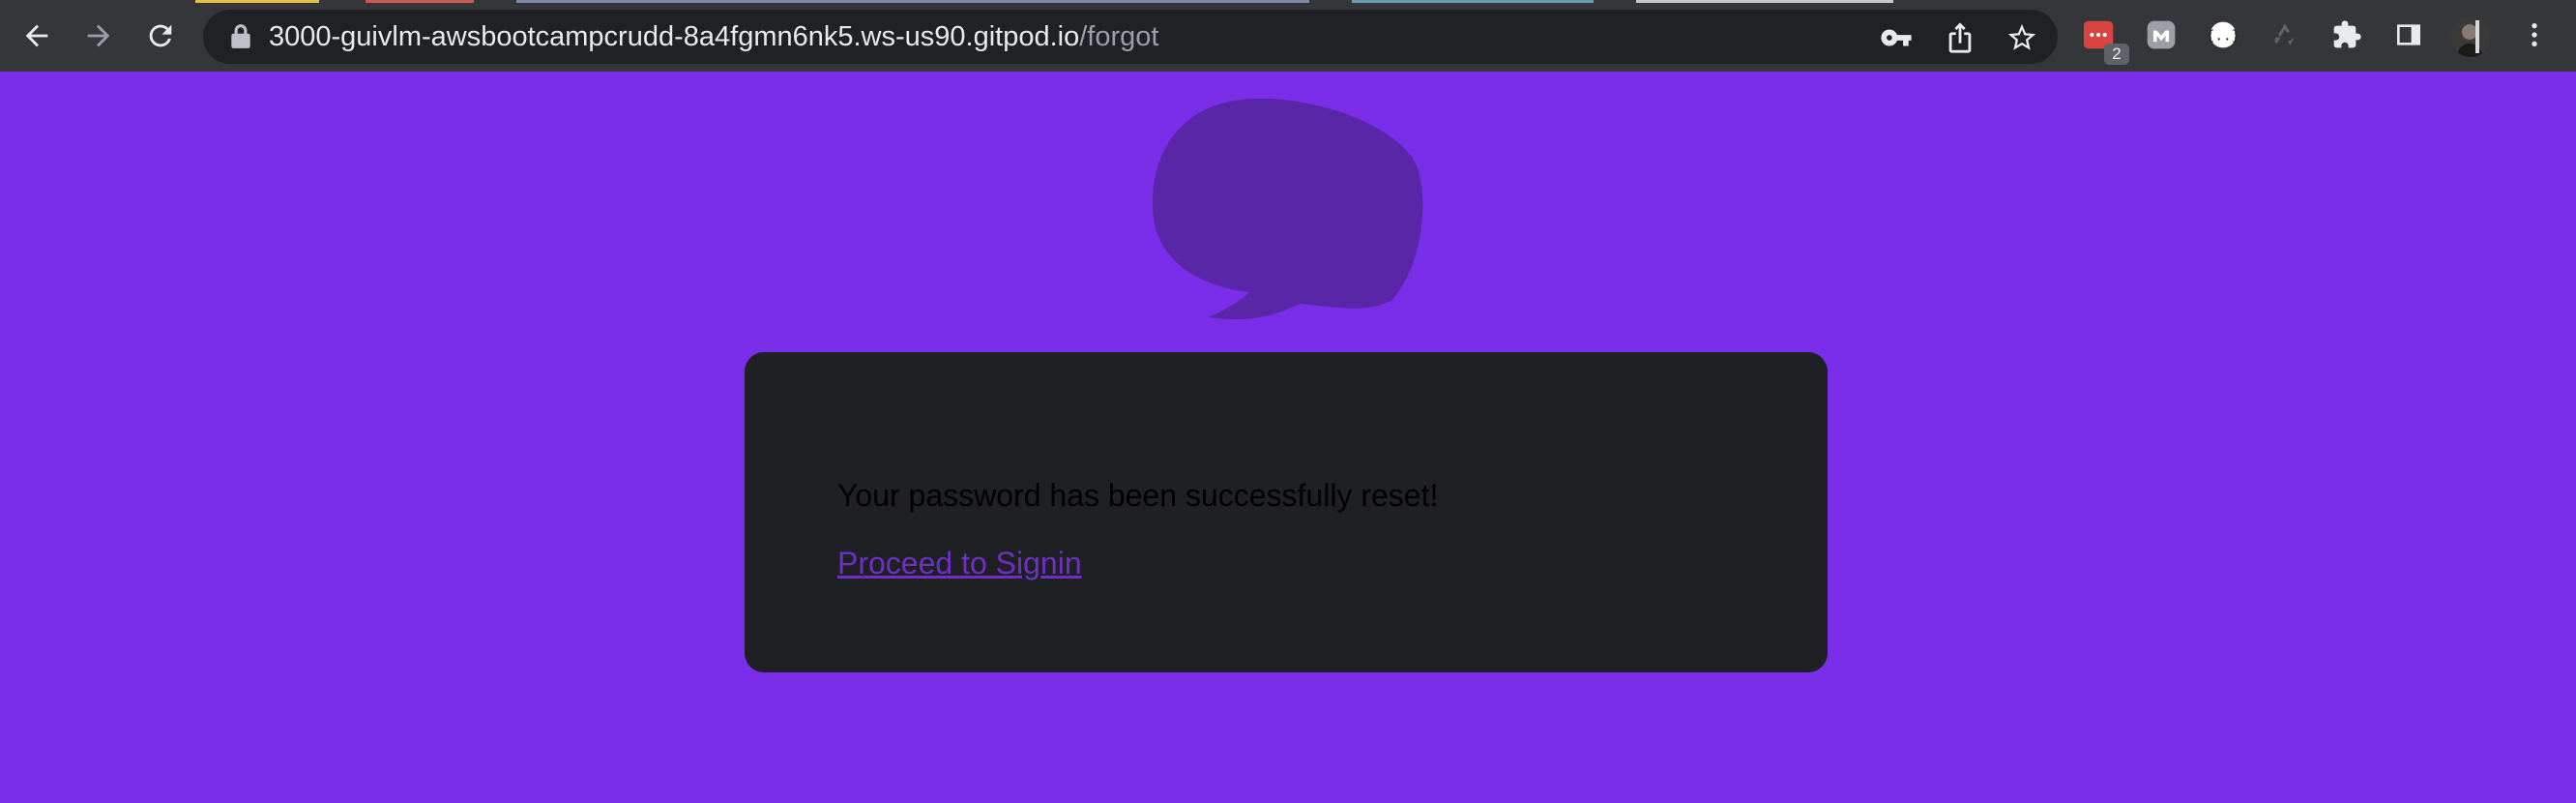  What do you see at coordinates (1119, 36) in the screenshot?
I see `url-path: /forgot` at bounding box center [1119, 36].